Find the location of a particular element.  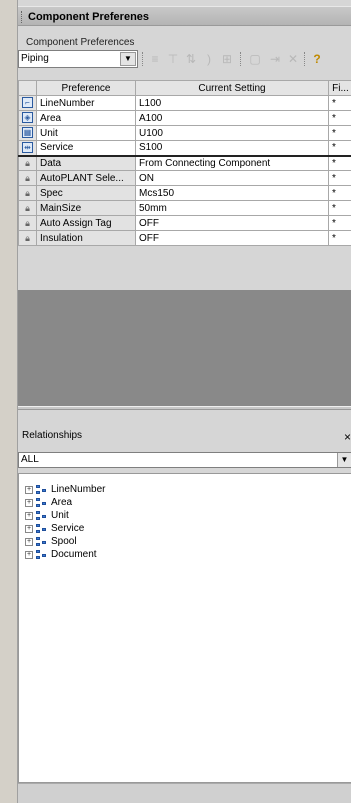

export-icon: ⇥ is located at coordinates (275, 59).